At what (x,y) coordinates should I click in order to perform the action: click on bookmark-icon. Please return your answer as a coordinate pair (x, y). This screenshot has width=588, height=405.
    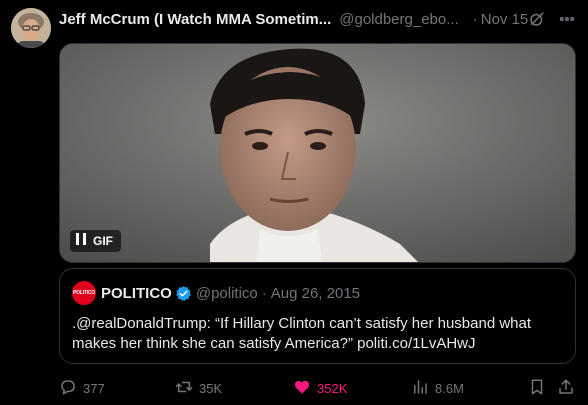
    Looking at the image, I should click on (537, 388).